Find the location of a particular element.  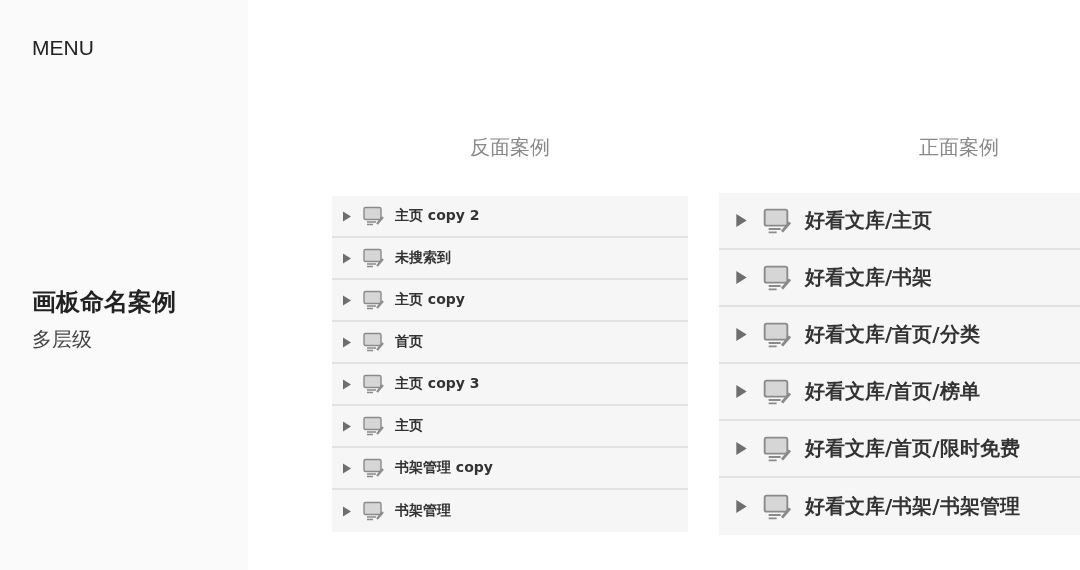

layer-row: 主页 is located at coordinates (510, 427).